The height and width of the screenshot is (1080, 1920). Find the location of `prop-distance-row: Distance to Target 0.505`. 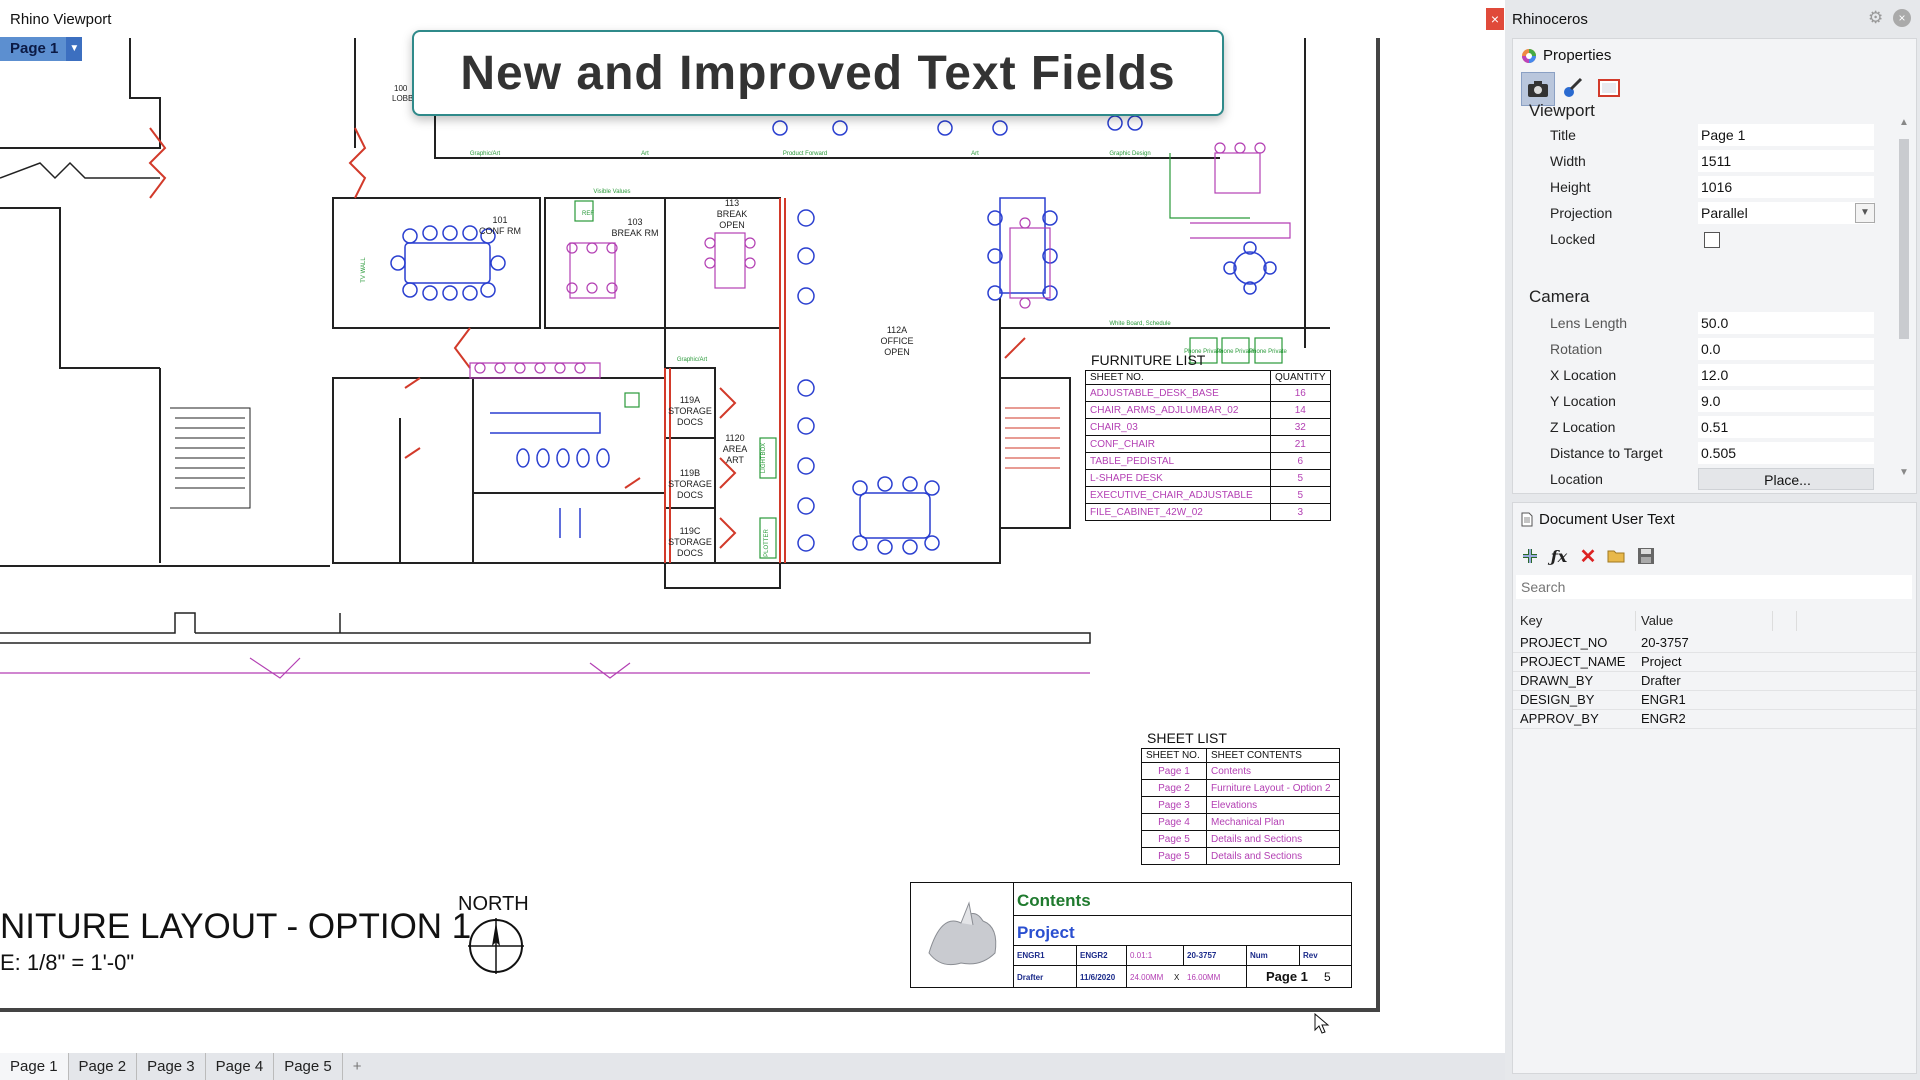

prop-distance-row: Distance to Target 0.505 is located at coordinates (1717, 453).